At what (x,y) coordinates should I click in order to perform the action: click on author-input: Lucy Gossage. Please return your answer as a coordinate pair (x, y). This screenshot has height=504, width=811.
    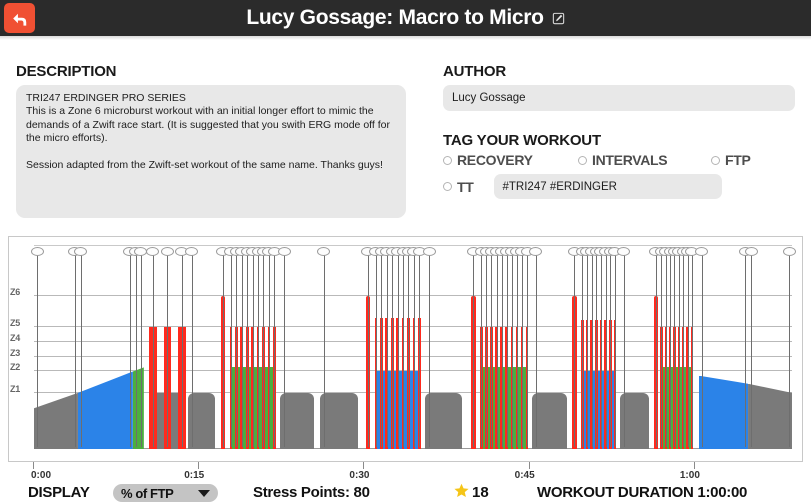
    Looking at the image, I should click on (619, 98).